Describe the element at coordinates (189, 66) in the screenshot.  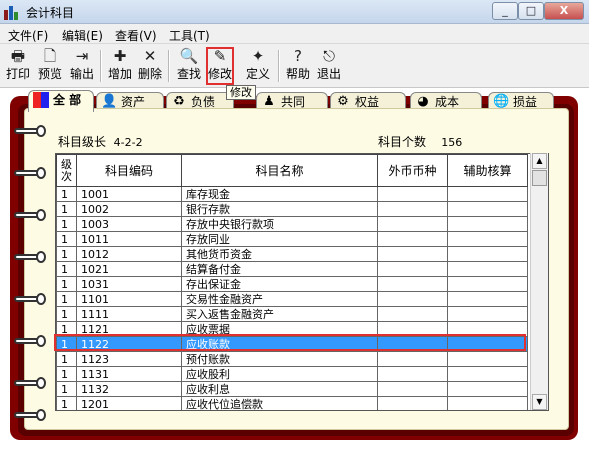
I see `find-button: 🔍 查找` at that location.